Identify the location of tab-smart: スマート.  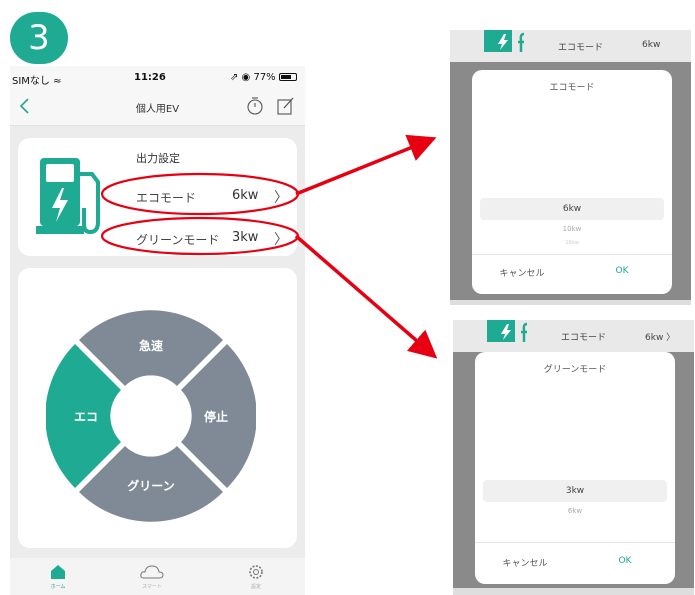
(152, 577).